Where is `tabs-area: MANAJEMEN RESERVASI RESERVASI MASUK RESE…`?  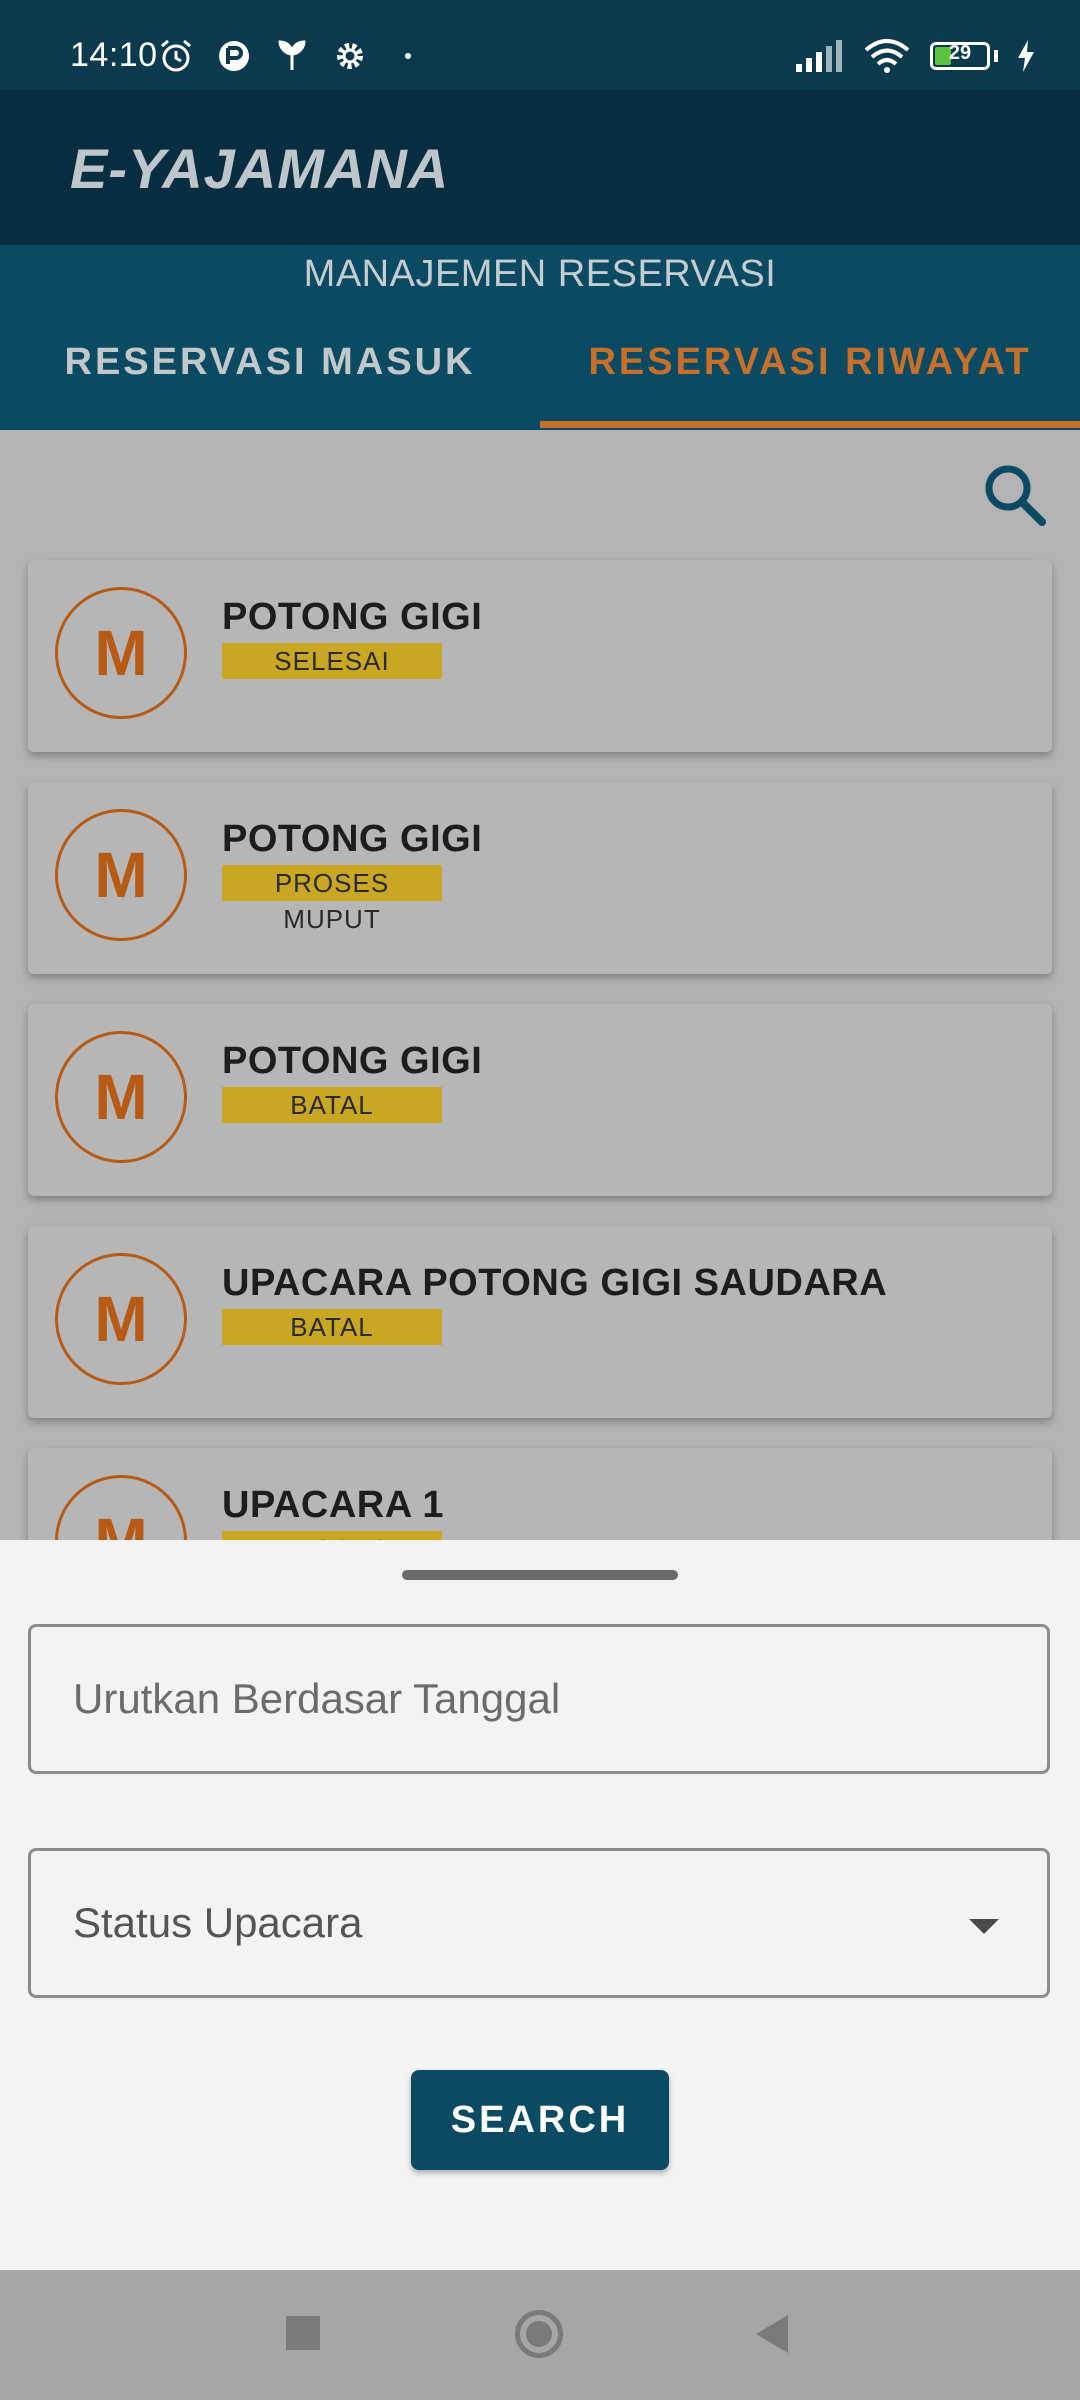
tabs-area: MANAJEMEN RESERVASI RESERVASI MASUK RESE… is located at coordinates (540, 337).